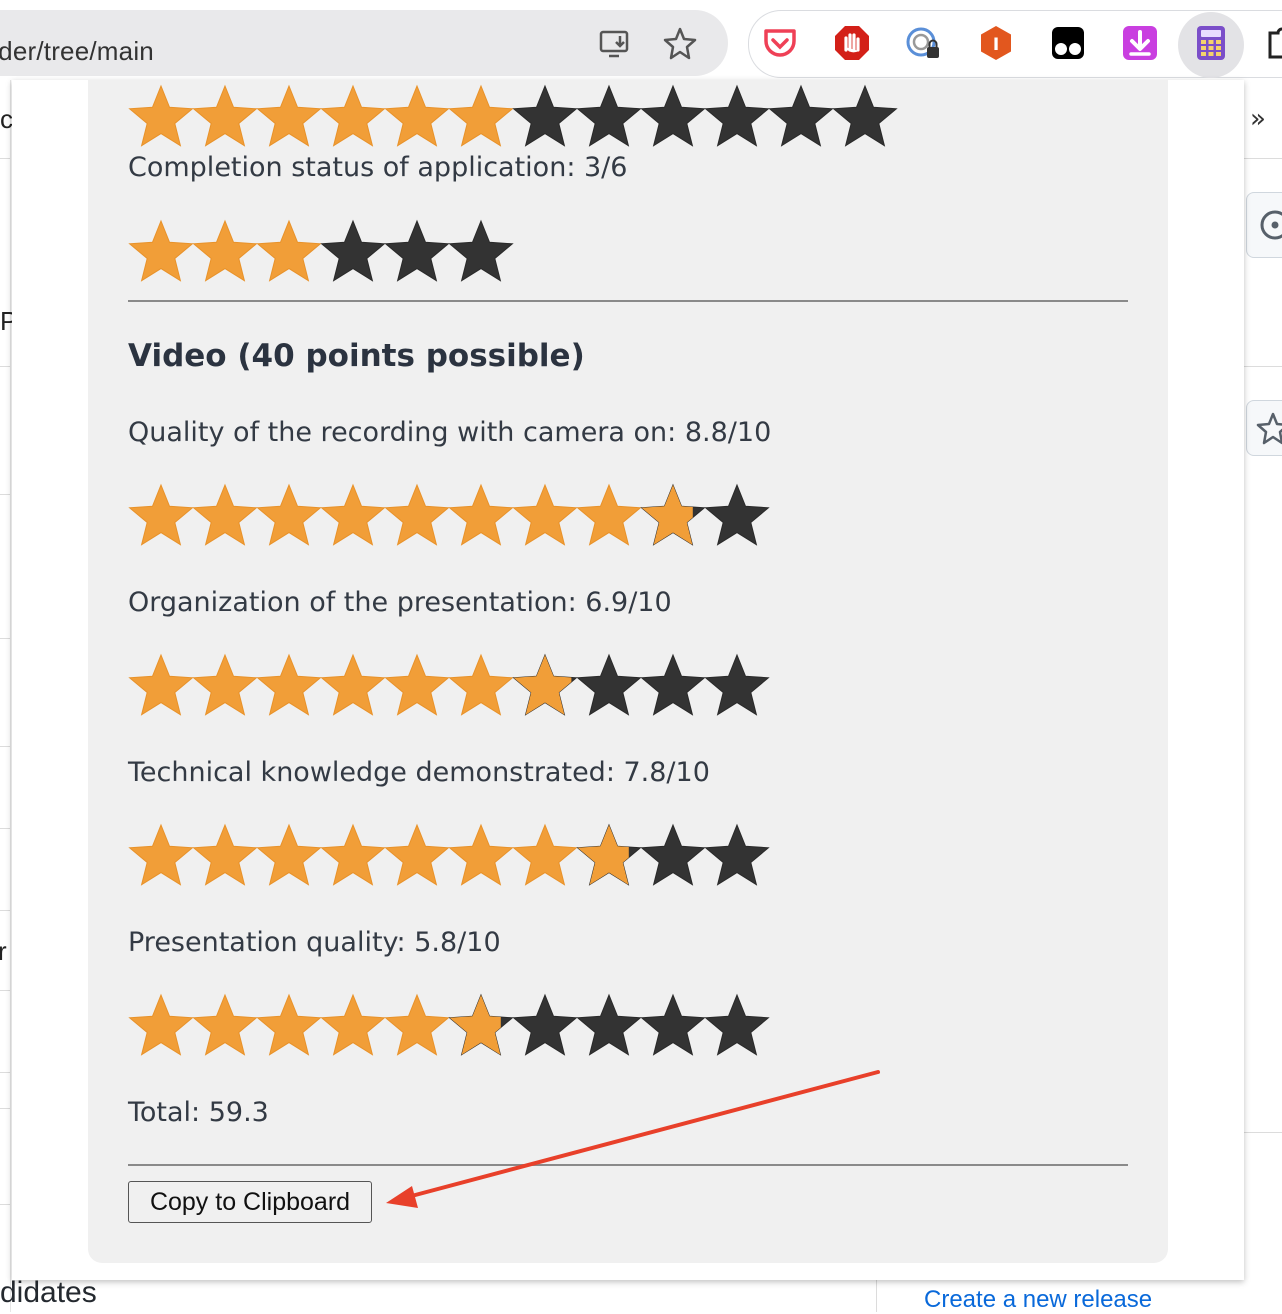 This screenshot has height=1314, width=1282. What do you see at coordinates (1264, 428) in the screenshot?
I see `star-repo-button` at bounding box center [1264, 428].